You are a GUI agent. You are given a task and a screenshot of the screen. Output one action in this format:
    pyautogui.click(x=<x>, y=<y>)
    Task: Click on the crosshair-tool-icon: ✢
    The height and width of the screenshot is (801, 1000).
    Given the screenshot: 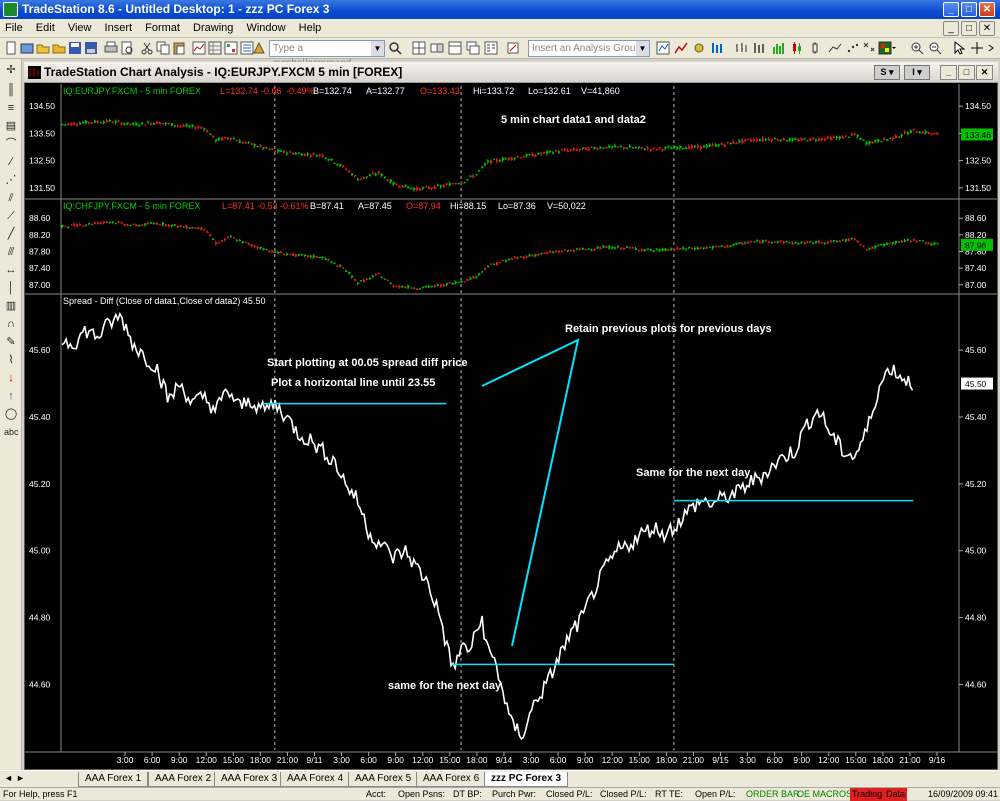 What is the action you would take?
    pyautogui.click(x=11, y=70)
    